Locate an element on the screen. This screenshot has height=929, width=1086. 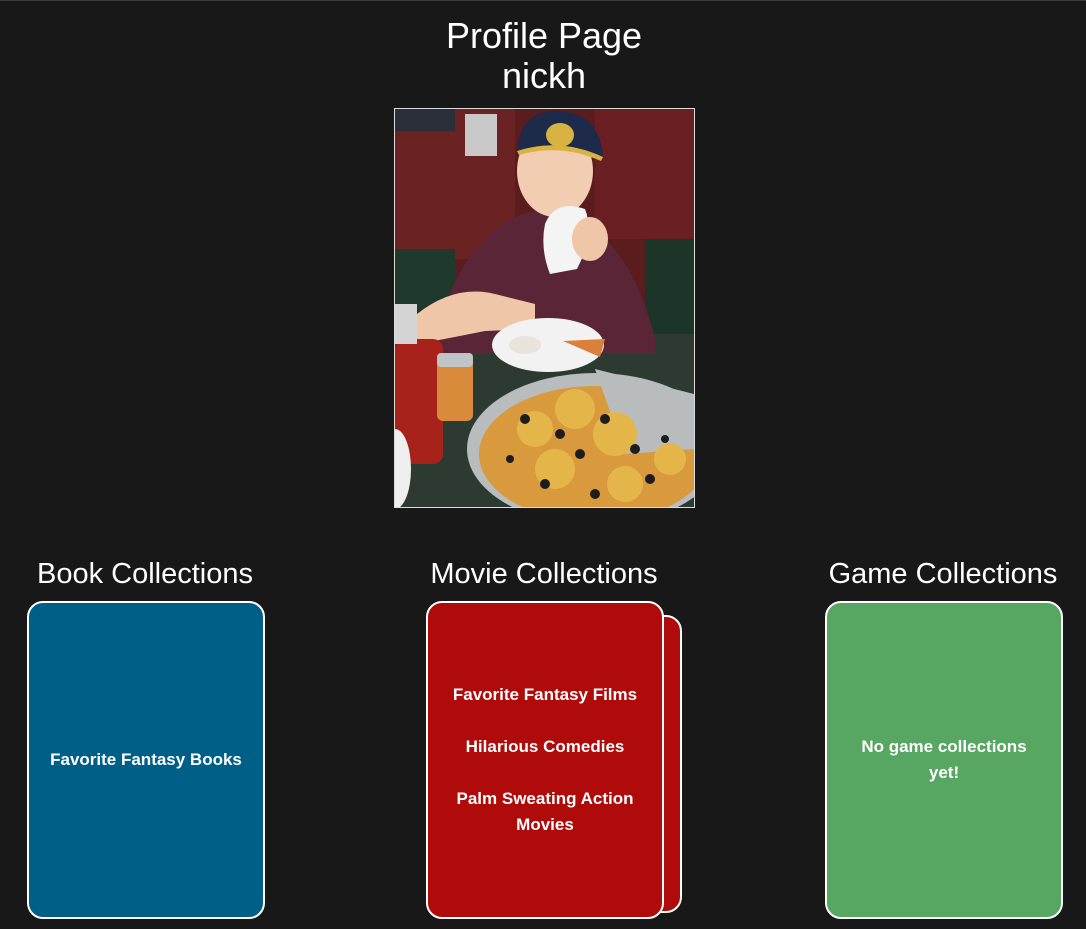
book-collection-item: Favorite Fantasy Books is located at coordinates (146, 760).